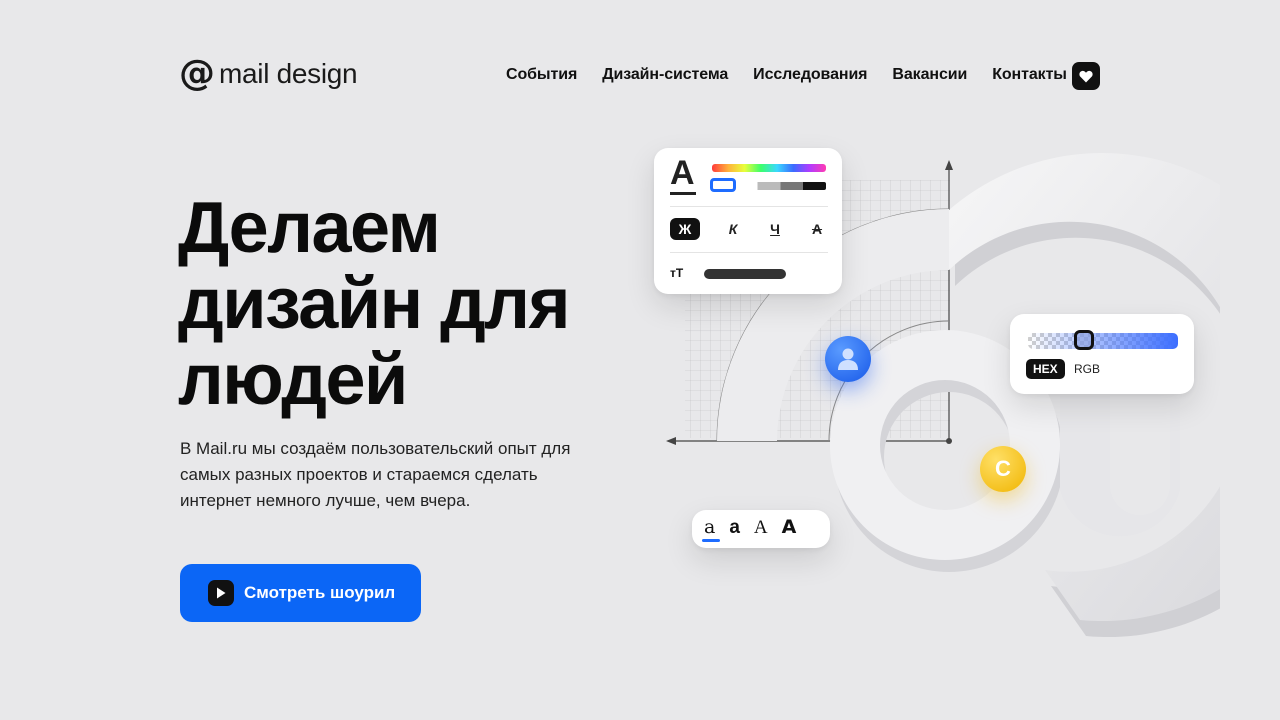  Describe the element at coordinates (775, 229) in the screenshot. I see `underline-button: Ч` at that location.